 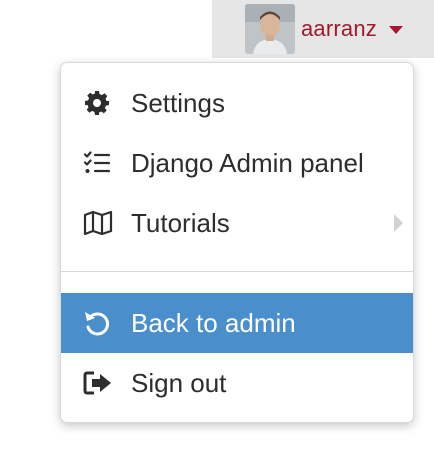 What do you see at coordinates (396, 30) in the screenshot?
I see `caret-down-icon` at bounding box center [396, 30].